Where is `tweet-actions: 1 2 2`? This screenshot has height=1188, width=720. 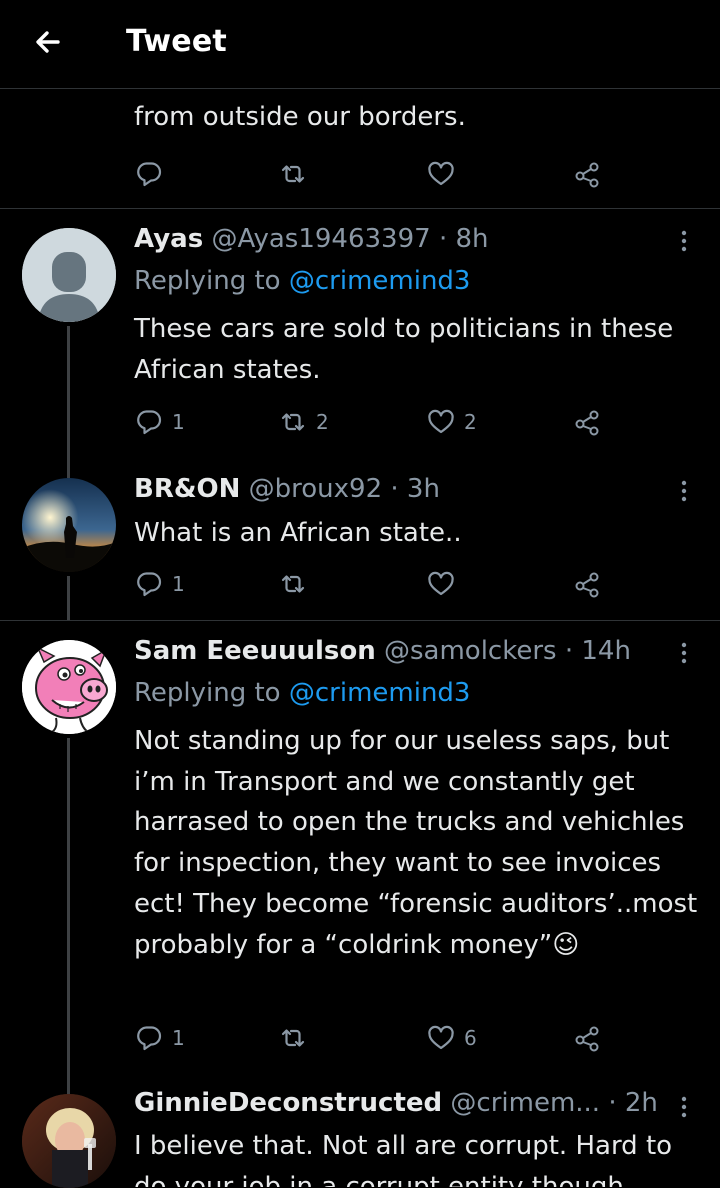 tweet-actions: 1 2 2 is located at coordinates (374, 422).